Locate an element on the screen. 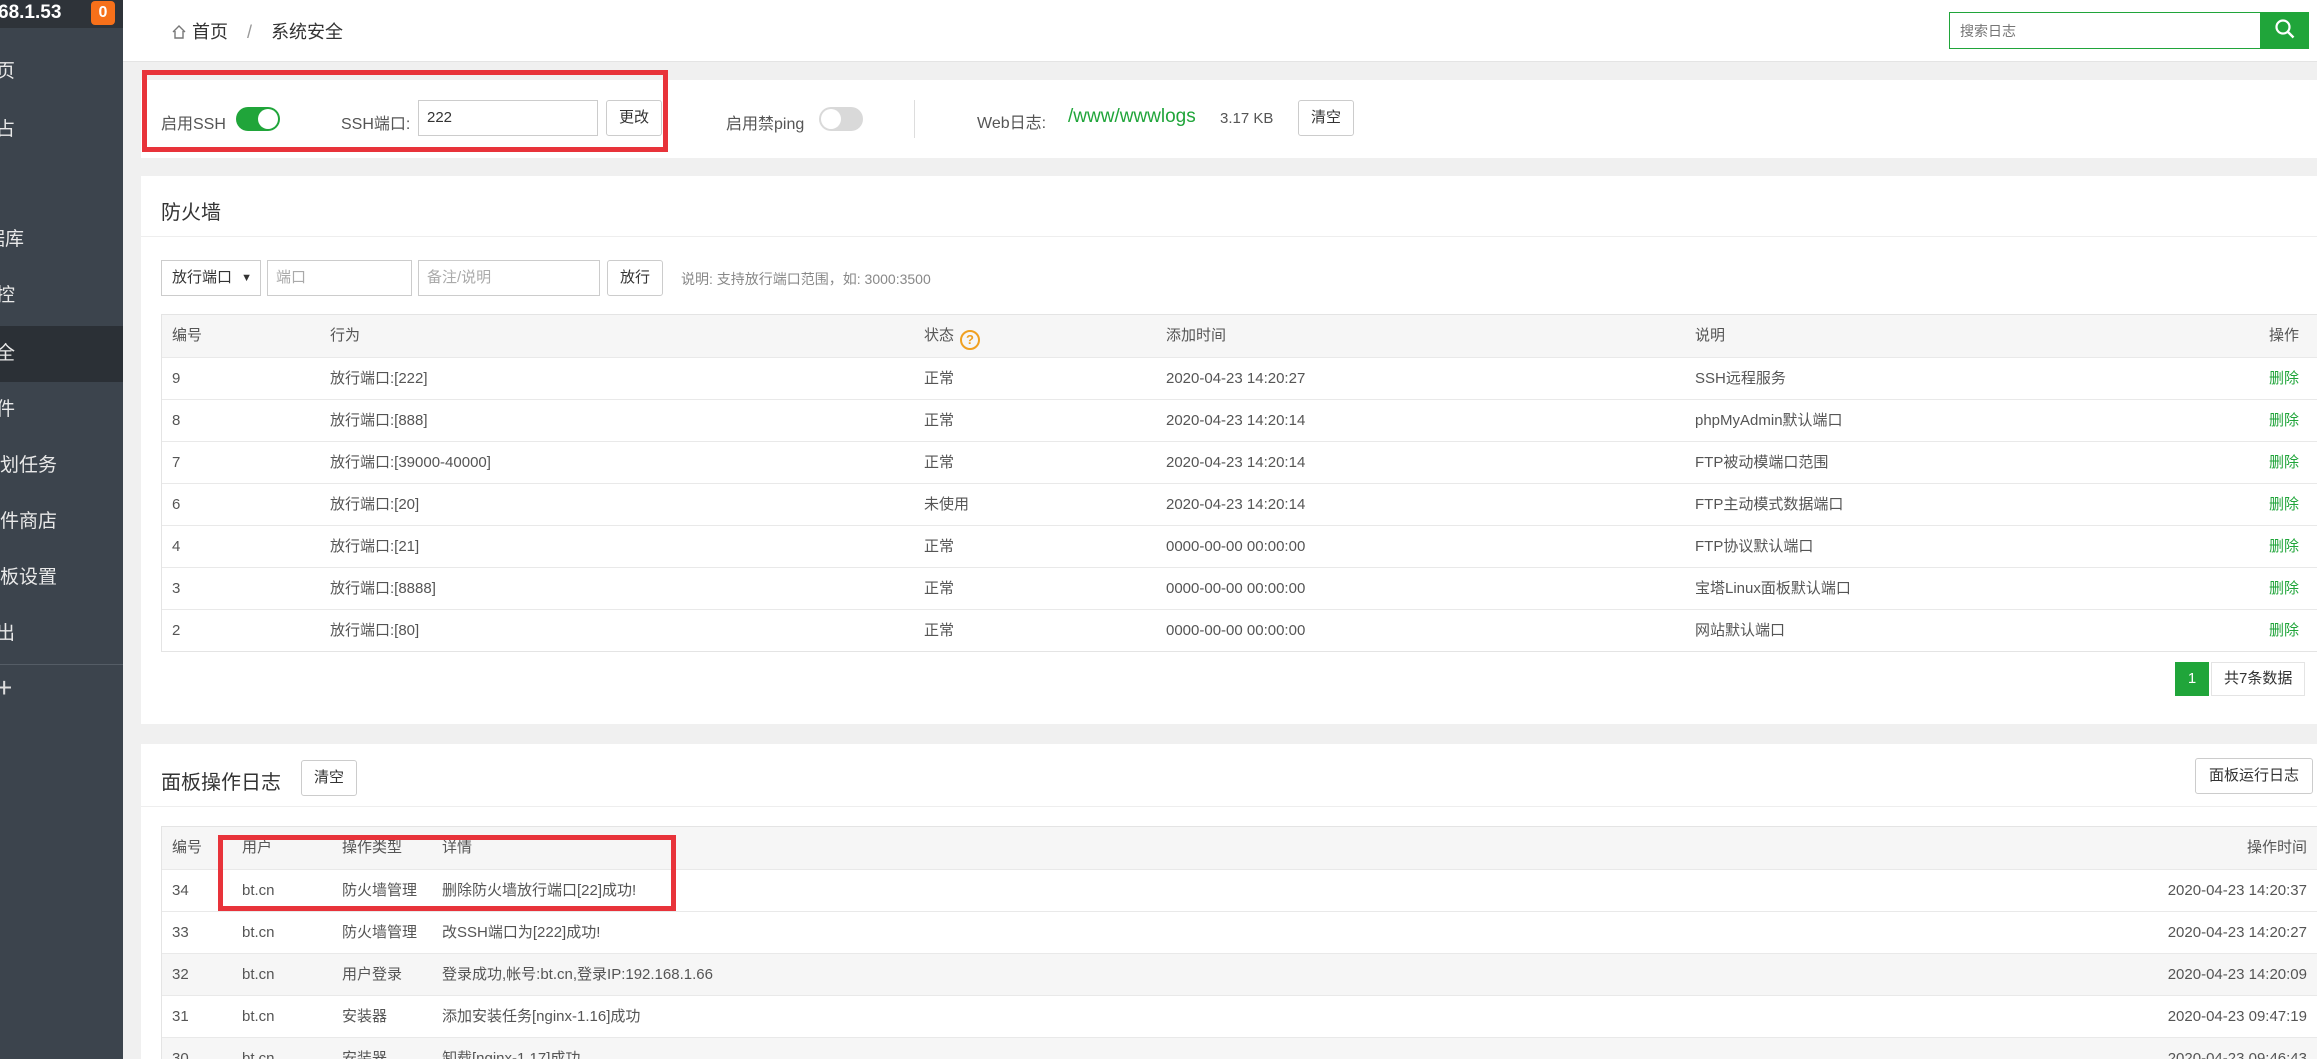 The image size is (2317, 1059). port-input: 端口 is located at coordinates (339, 278).